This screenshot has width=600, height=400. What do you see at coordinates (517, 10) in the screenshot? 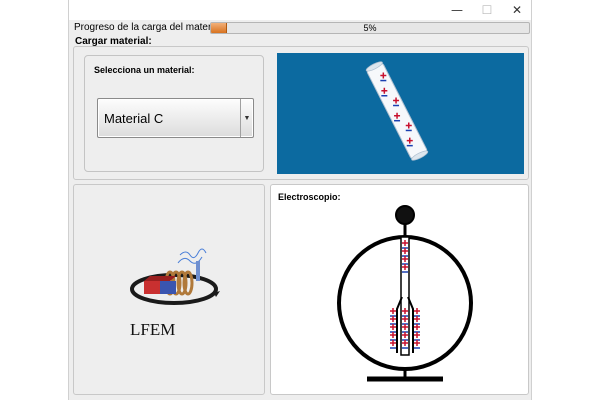
I see `close-button: ✕` at bounding box center [517, 10].